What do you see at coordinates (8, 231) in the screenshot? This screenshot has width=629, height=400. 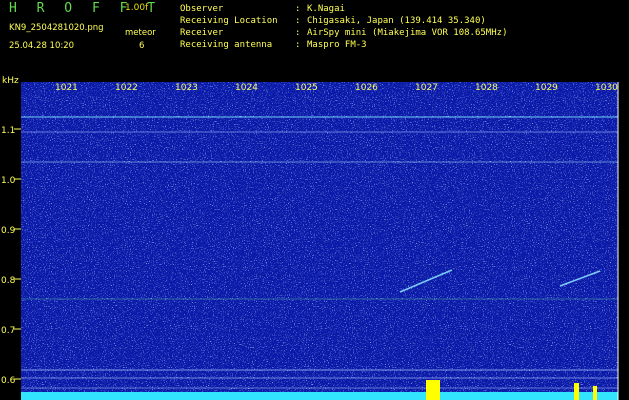 I see `y-tick-label: 0.9` at bounding box center [8, 231].